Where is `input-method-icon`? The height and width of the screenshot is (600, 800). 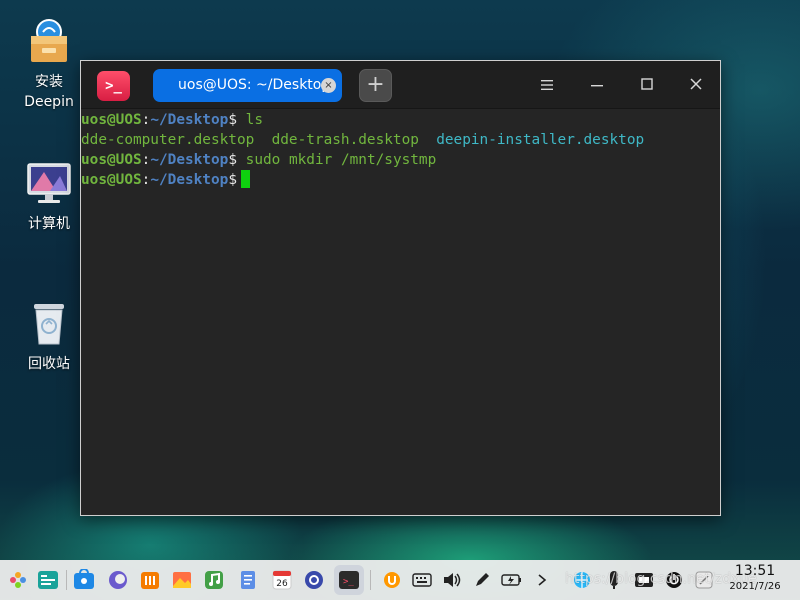
input-method-icon is located at coordinates (392, 580).